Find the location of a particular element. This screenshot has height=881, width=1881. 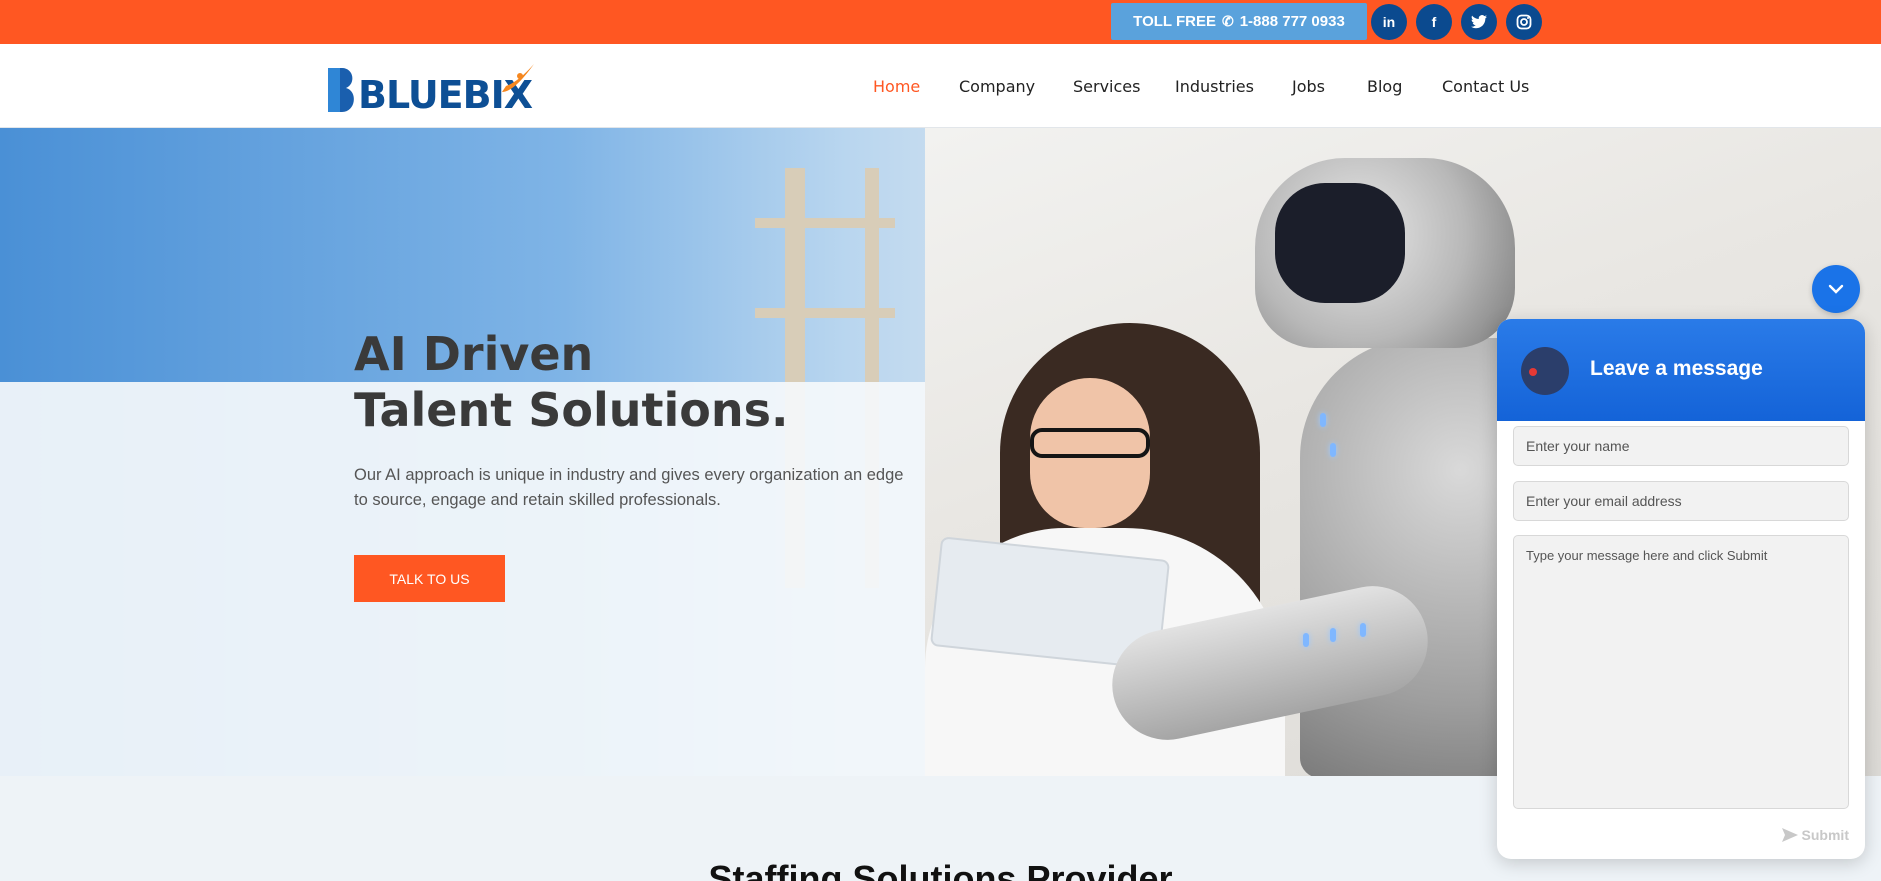

nav-company: Company is located at coordinates (997, 86).